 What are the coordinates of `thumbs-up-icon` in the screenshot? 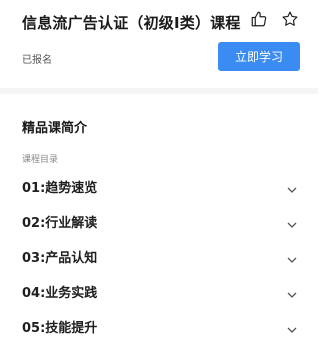 It's located at (259, 21).